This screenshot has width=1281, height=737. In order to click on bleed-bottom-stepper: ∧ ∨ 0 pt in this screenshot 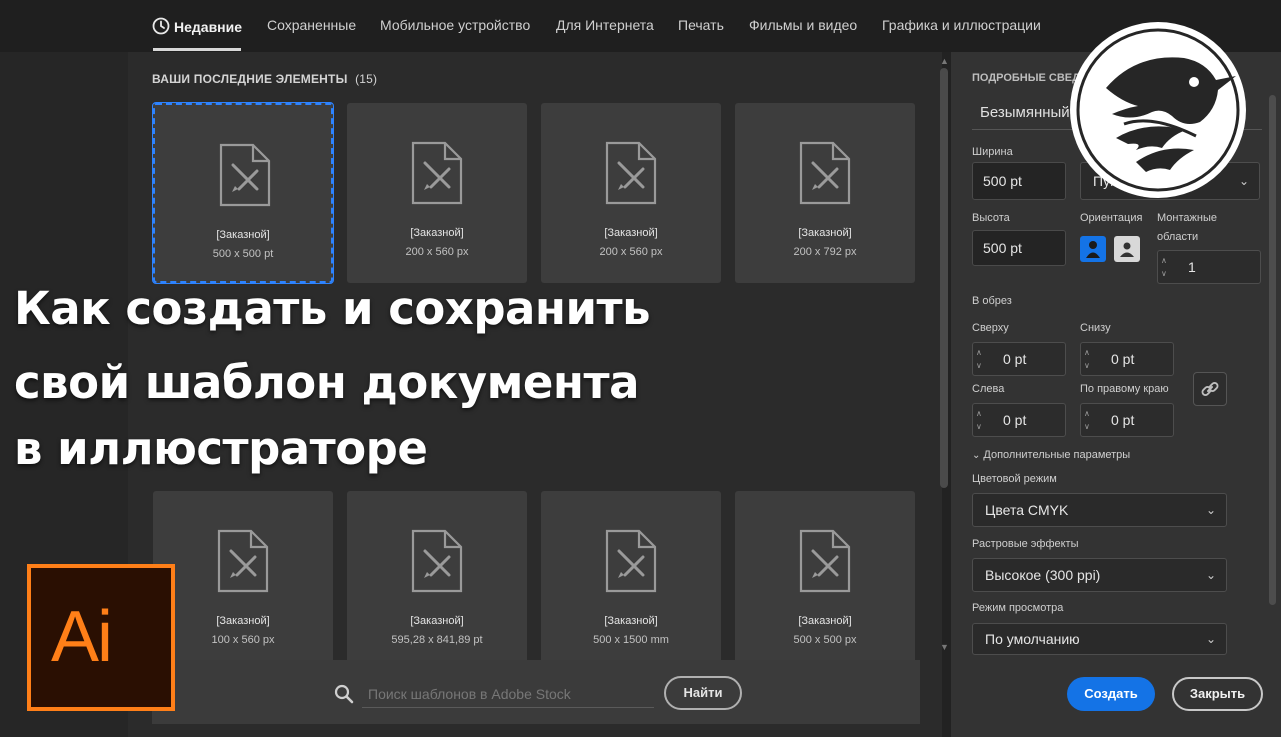, I will do `click(1127, 359)`.